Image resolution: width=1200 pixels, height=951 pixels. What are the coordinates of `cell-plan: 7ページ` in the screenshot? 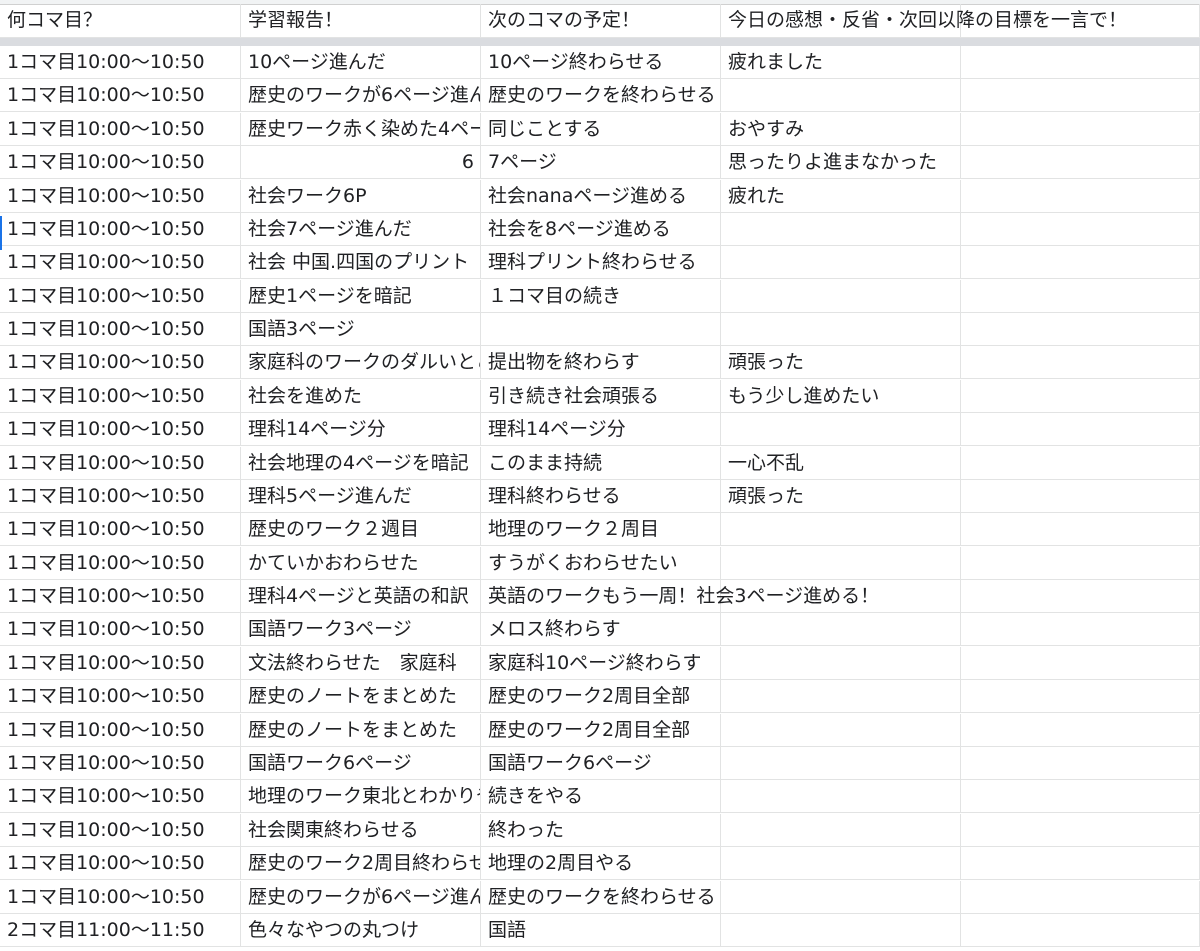 It's located at (601, 163).